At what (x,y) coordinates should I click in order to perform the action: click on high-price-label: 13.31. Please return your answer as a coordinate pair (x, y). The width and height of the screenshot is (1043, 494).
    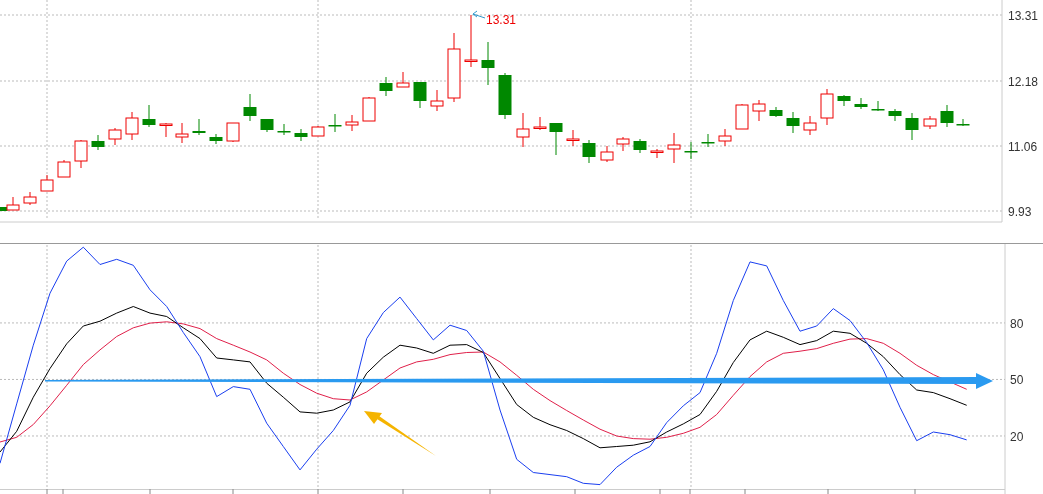
    Looking at the image, I should click on (501, 20).